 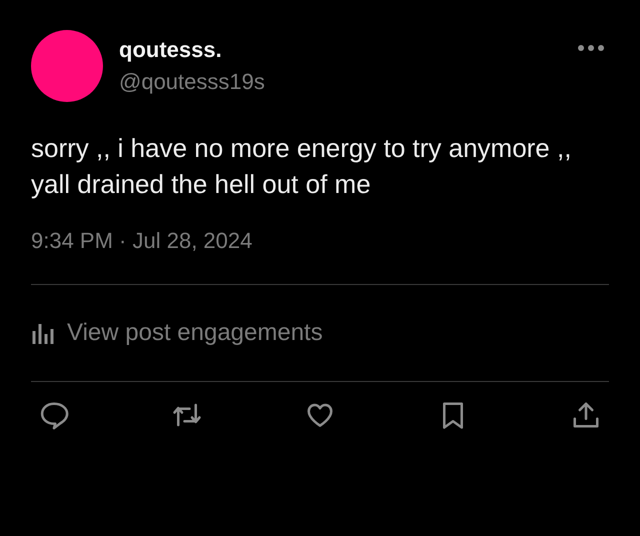 I want to click on reply-icon, so click(x=54, y=415).